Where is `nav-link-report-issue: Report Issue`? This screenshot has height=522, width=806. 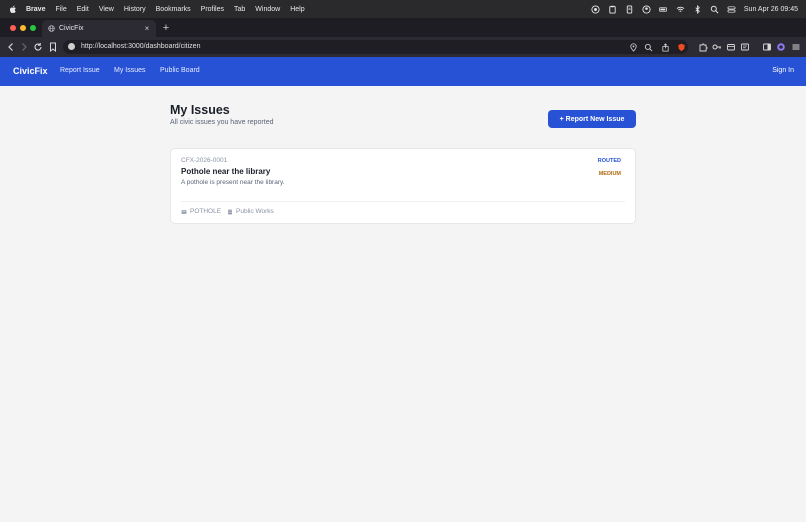 nav-link-report-issue: Report Issue is located at coordinates (80, 70).